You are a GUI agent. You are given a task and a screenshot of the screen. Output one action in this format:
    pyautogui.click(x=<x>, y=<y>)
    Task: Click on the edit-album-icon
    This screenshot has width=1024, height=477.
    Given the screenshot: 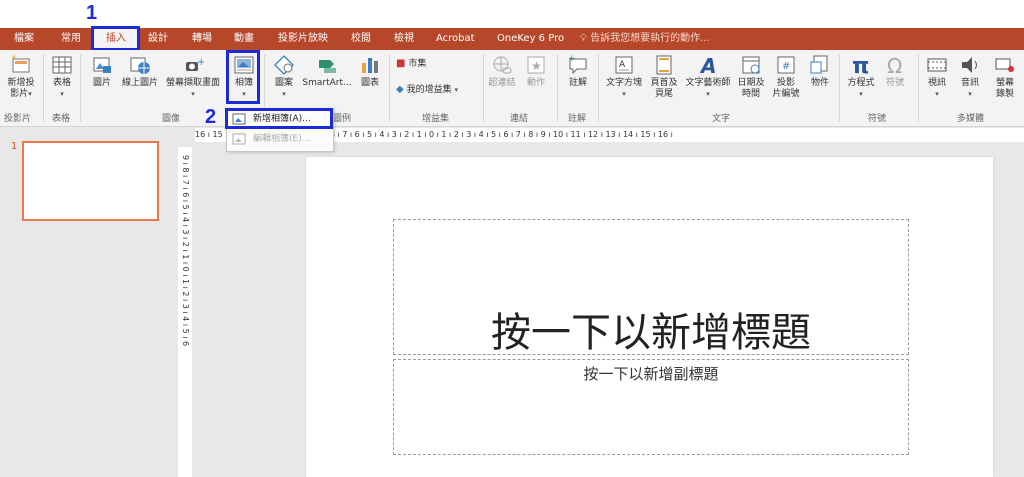 What is the action you would take?
    pyautogui.click(x=239, y=139)
    